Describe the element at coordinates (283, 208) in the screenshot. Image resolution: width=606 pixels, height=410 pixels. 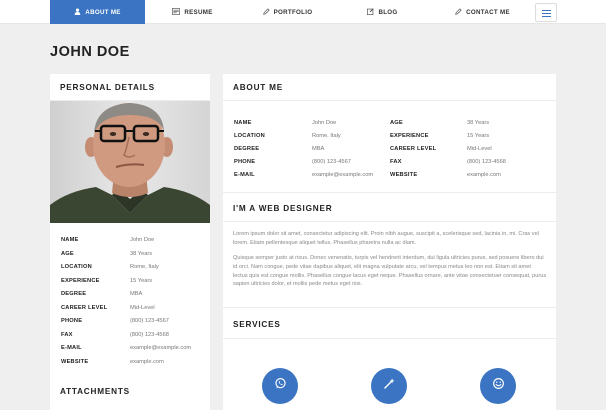
I see `web-designer-heading: I'M A WEB DESIGNER` at that location.